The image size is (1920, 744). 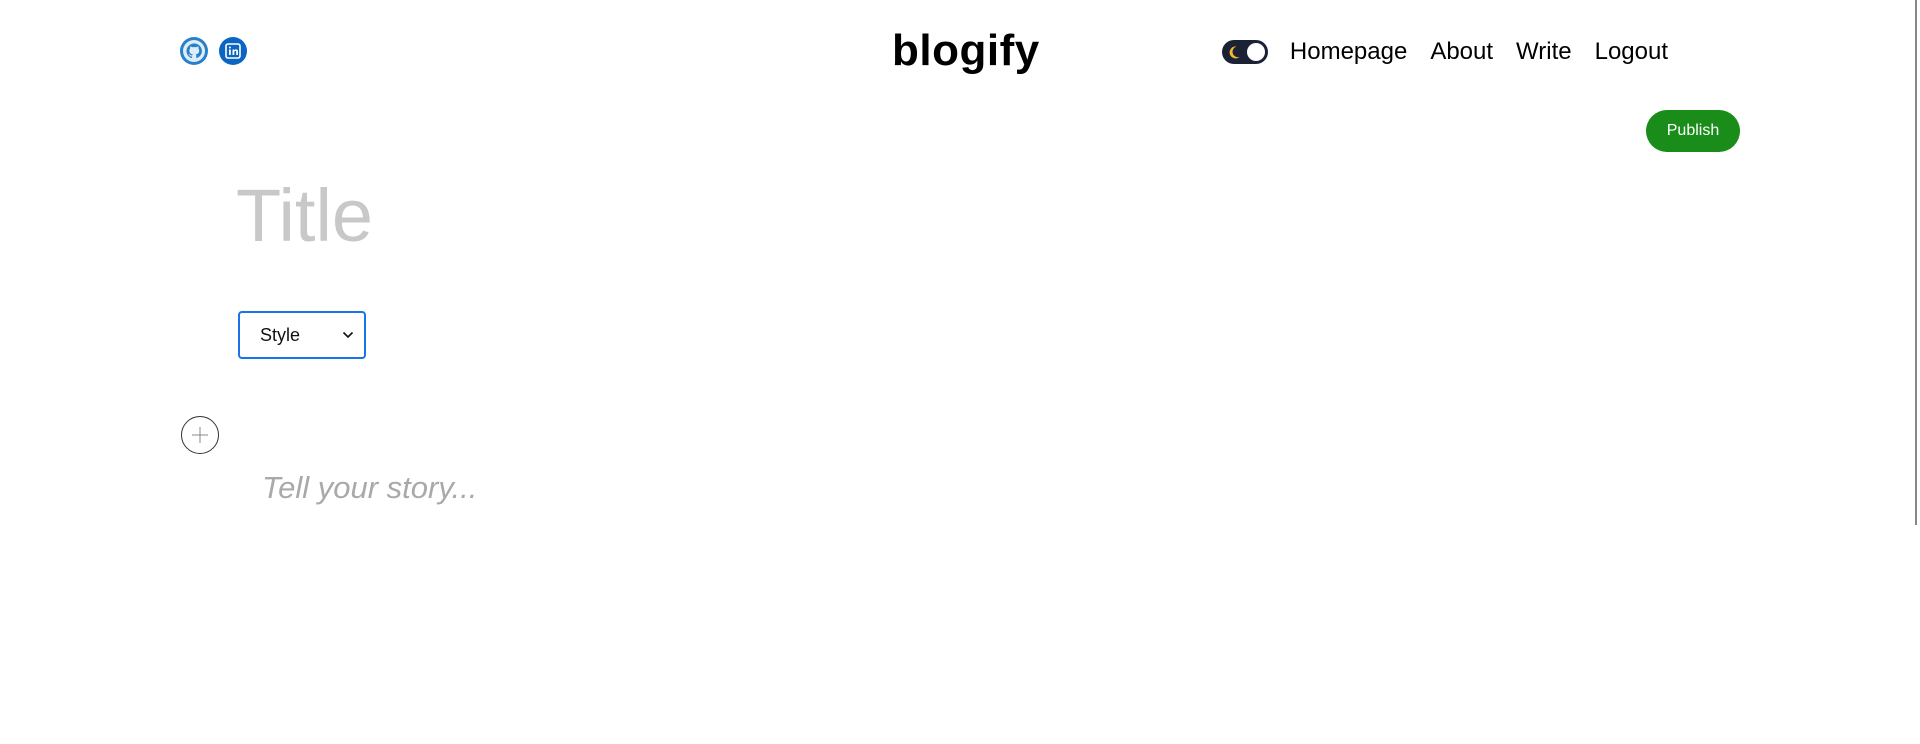 I want to click on plus-icon, so click(x=200, y=435).